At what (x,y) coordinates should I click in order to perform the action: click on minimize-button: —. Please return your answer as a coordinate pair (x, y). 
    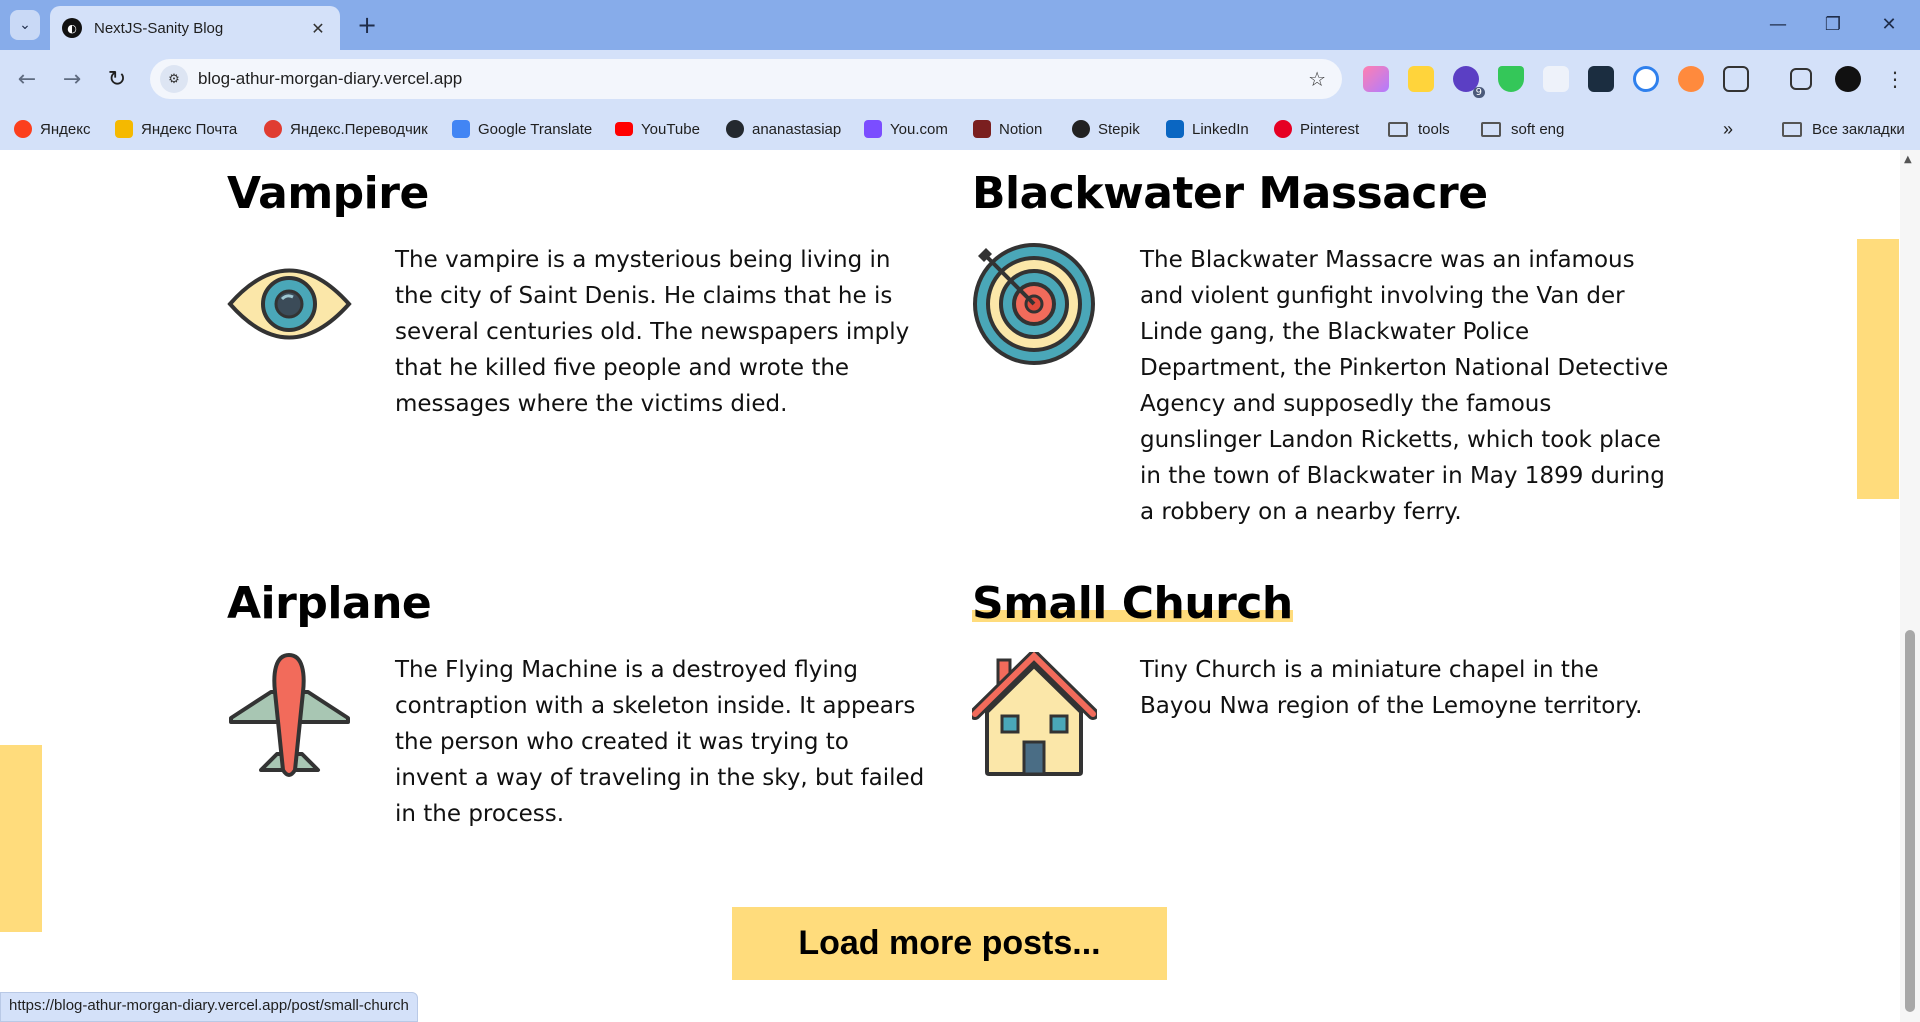
    Looking at the image, I should click on (1778, 24).